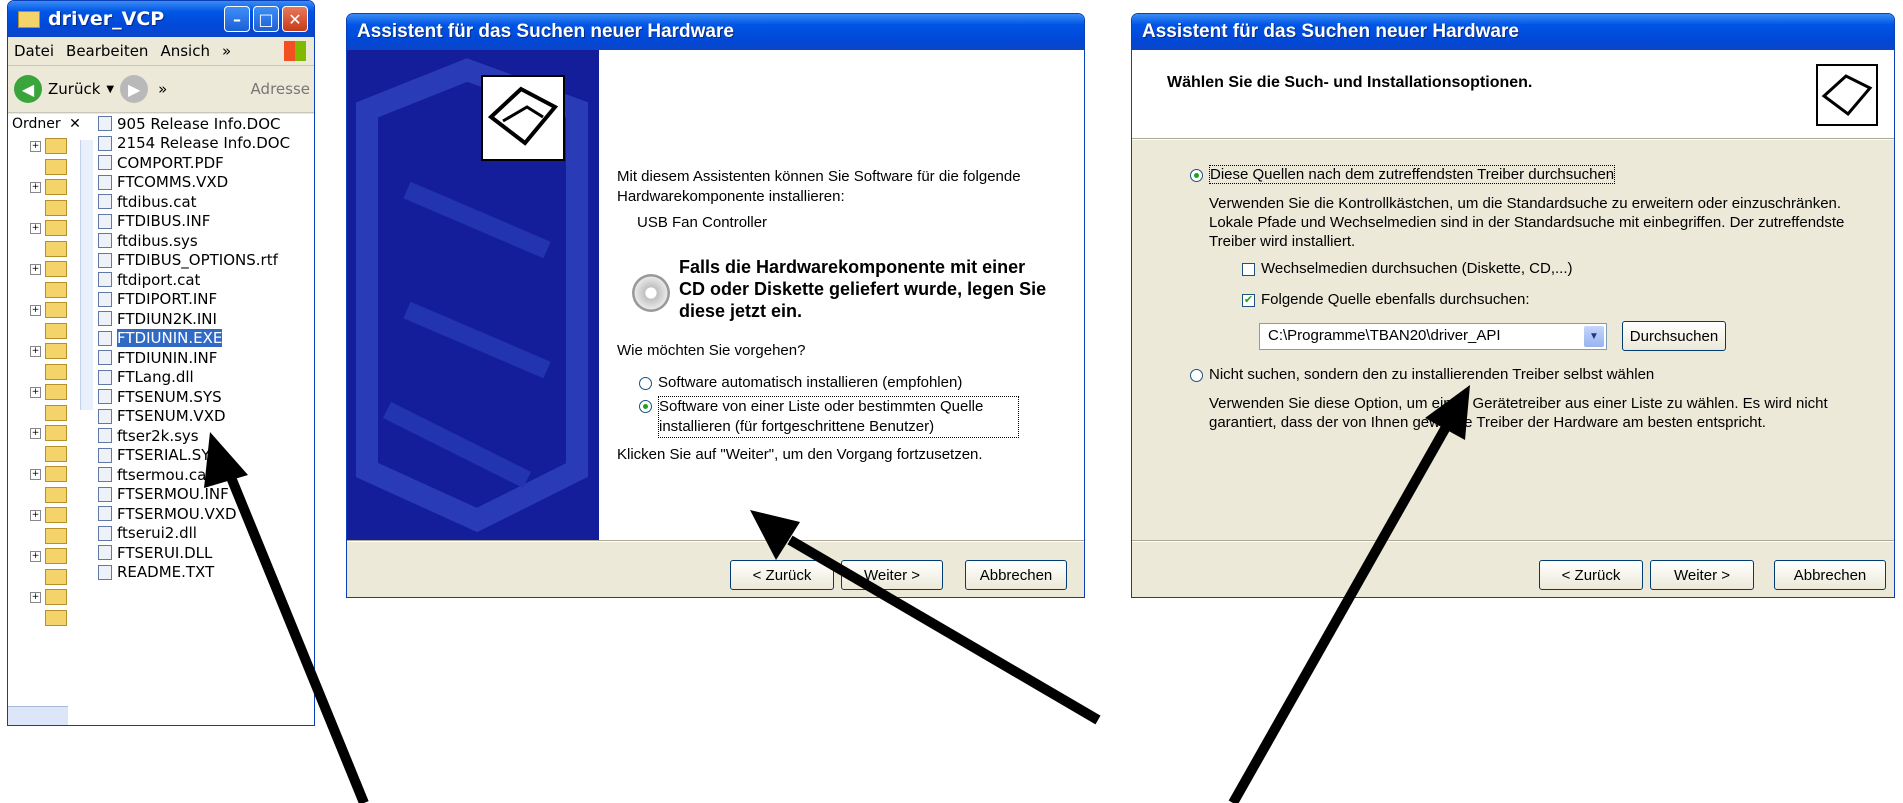  I want to click on file-item: FTDIUNIN.EXE, so click(206, 339).